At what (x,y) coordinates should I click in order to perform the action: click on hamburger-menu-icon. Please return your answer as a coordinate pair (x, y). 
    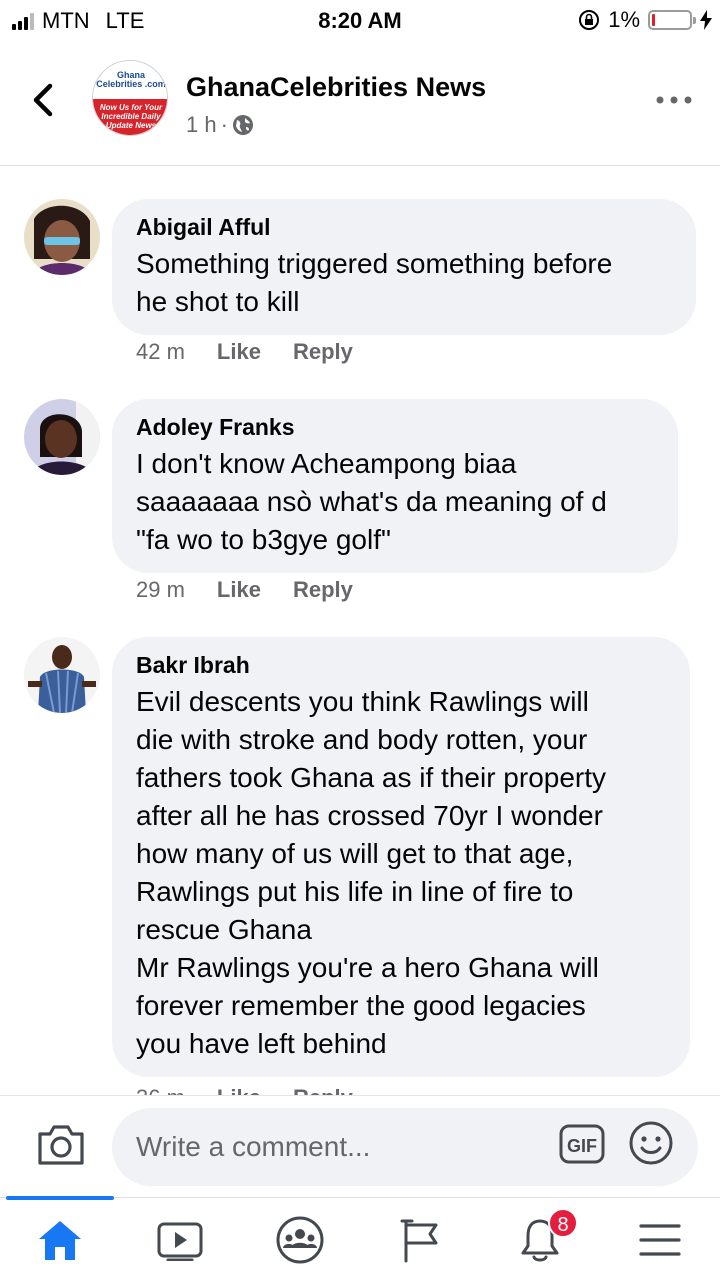
    Looking at the image, I should click on (660, 1239).